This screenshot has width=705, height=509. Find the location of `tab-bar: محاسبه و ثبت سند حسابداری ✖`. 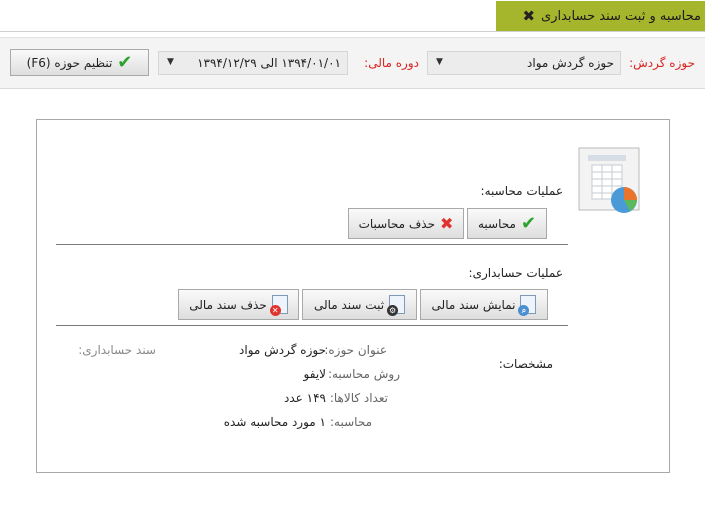

tab-bar: محاسبه و ثبت سند حسابداری ✖ is located at coordinates (352, 16).